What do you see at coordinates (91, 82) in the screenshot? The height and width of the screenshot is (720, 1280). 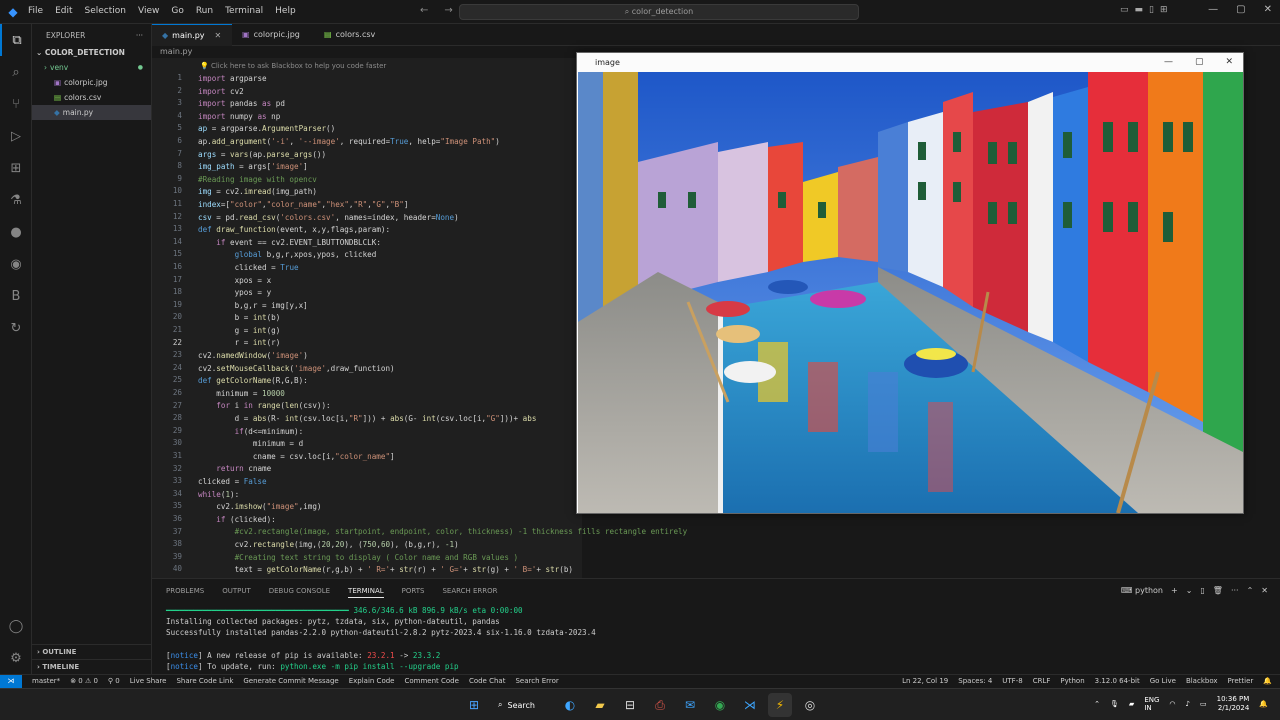 I see `tree-item-colorpic: ▣ colorpic.jpg` at bounding box center [91, 82].